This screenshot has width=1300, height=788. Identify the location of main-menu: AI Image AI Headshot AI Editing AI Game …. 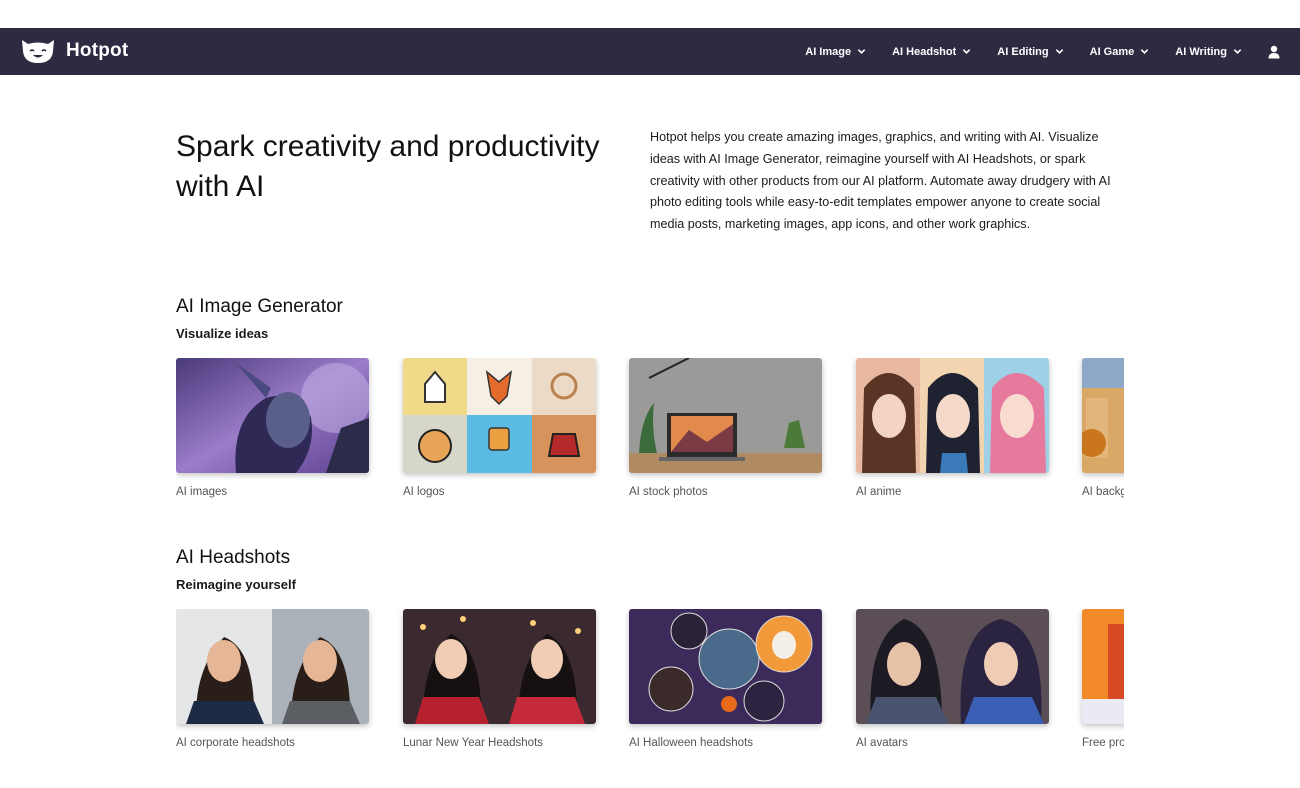
(1029, 51).